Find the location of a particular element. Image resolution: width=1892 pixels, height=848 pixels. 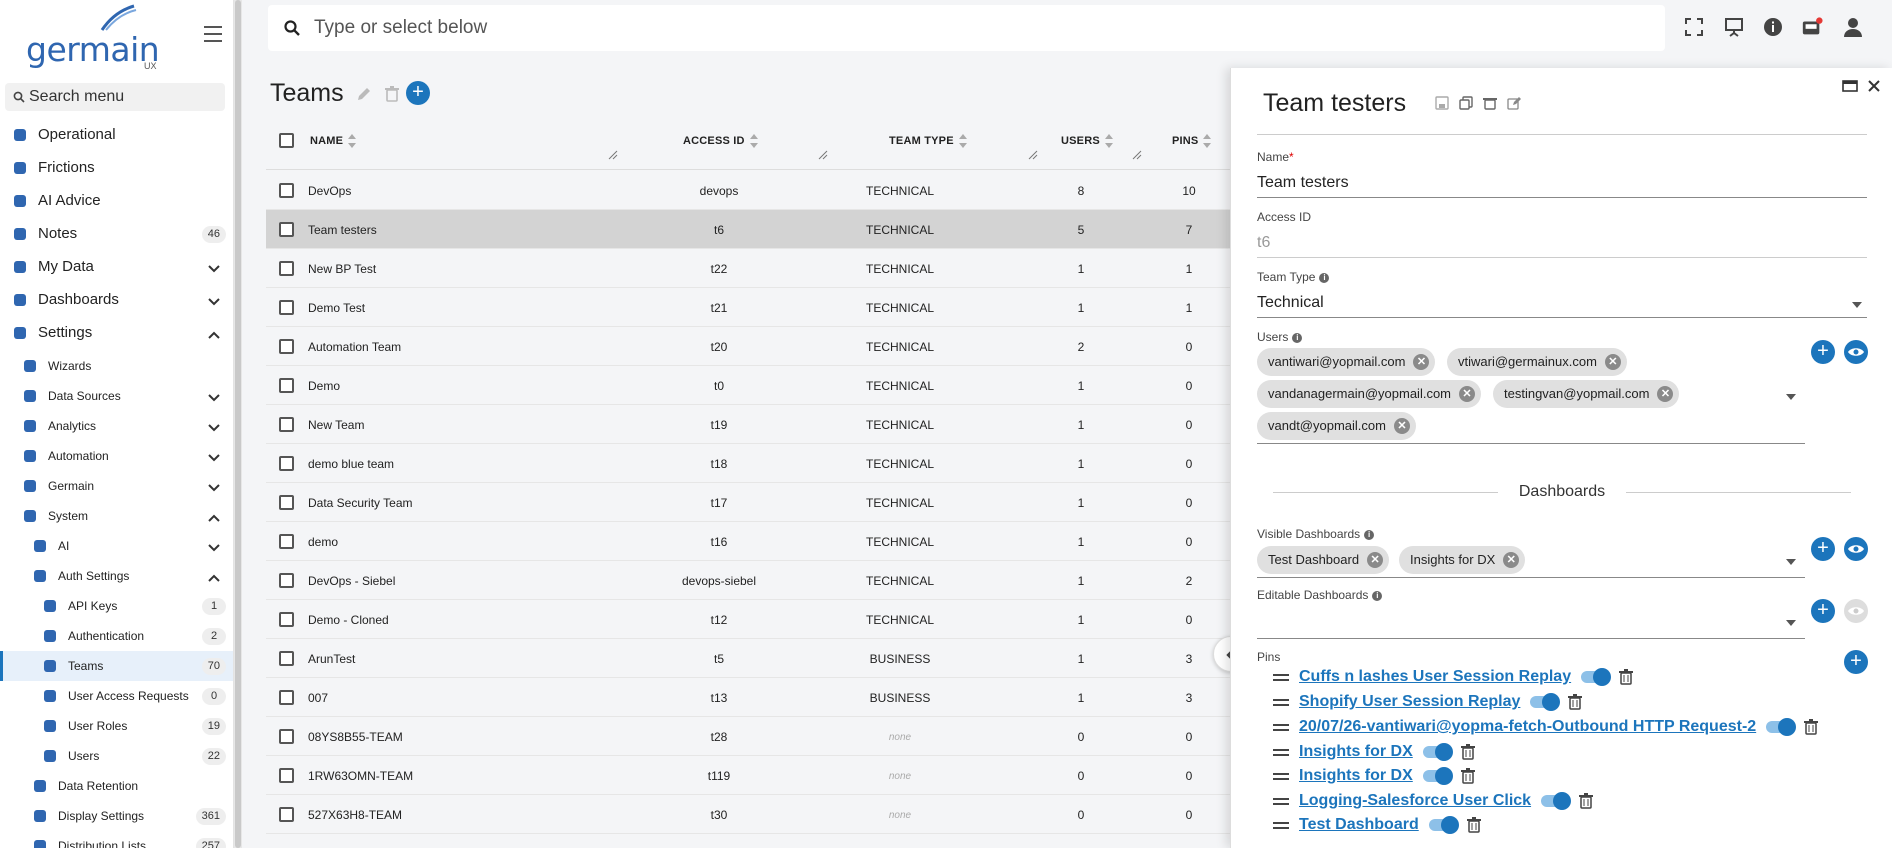

team-type-select: Technical is located at coordinates (1290, 303).